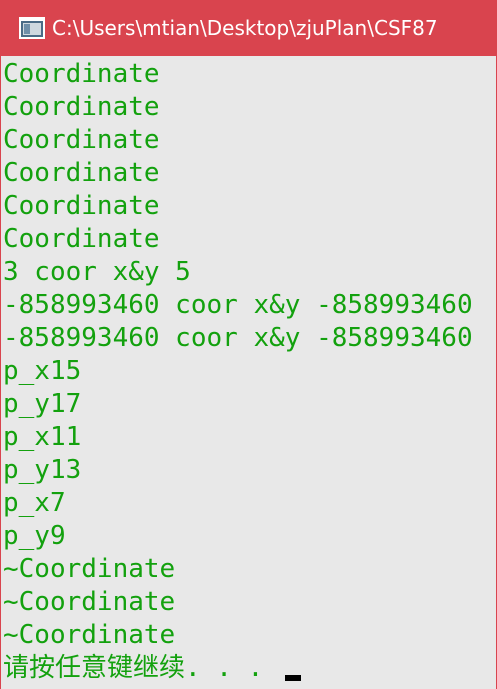 Image resolution: width=497 pixels, height=689 pixels. What do you see at coordinates (34, 503) in the screenshot?
I see `console-line: p_x7` at bounding box center [34, 503].